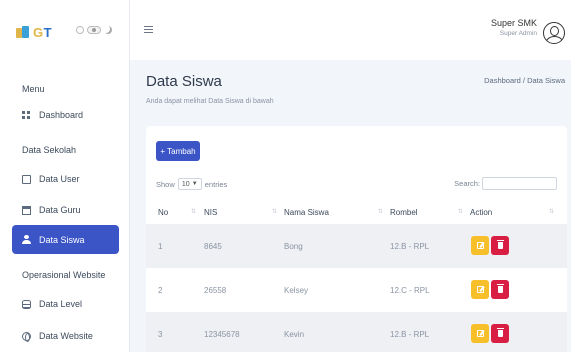 Image resolution: width=571 pixels, height=352 pixels. Describe the element at coordinates (59, 179) in the screenshot. I see `sidebar-item-label: Data User` at that location.